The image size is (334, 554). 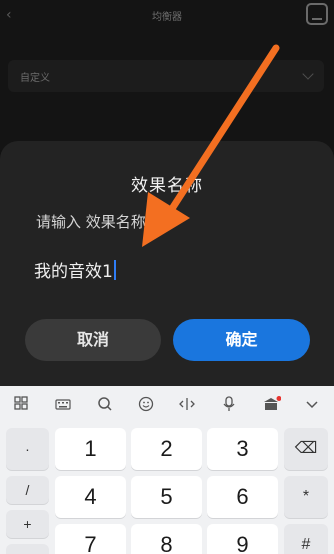 I want to click on cursor-move-icon, so click(x=187, y=406).